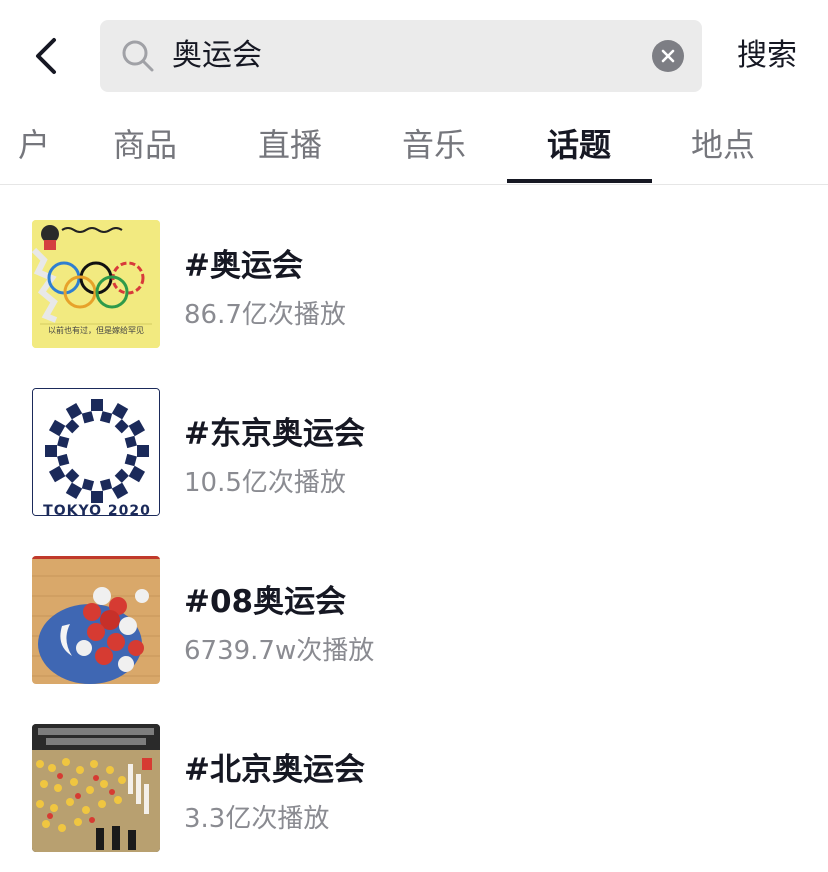 This screenshot has height=872, width=828. I want to click on olympic-rings-thumbnail: 以前也有过，但是嫁给罕见, so click(96, 284).